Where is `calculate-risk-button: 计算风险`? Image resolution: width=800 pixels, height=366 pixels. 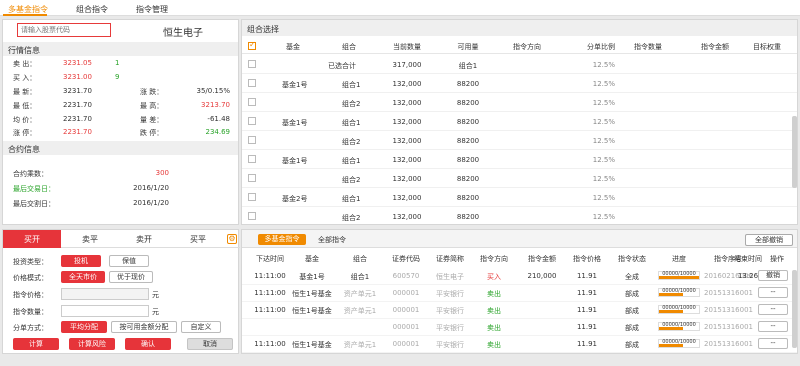 calculate-risk-button: 计算风险 is located at coordinates (92, 344).